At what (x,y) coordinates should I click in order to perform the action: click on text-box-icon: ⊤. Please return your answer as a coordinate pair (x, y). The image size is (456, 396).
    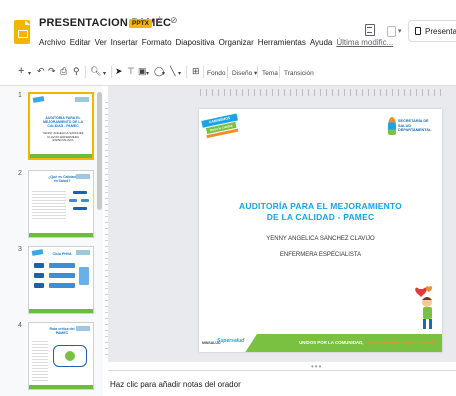
    Looking at the image, I should click on (131, 71).